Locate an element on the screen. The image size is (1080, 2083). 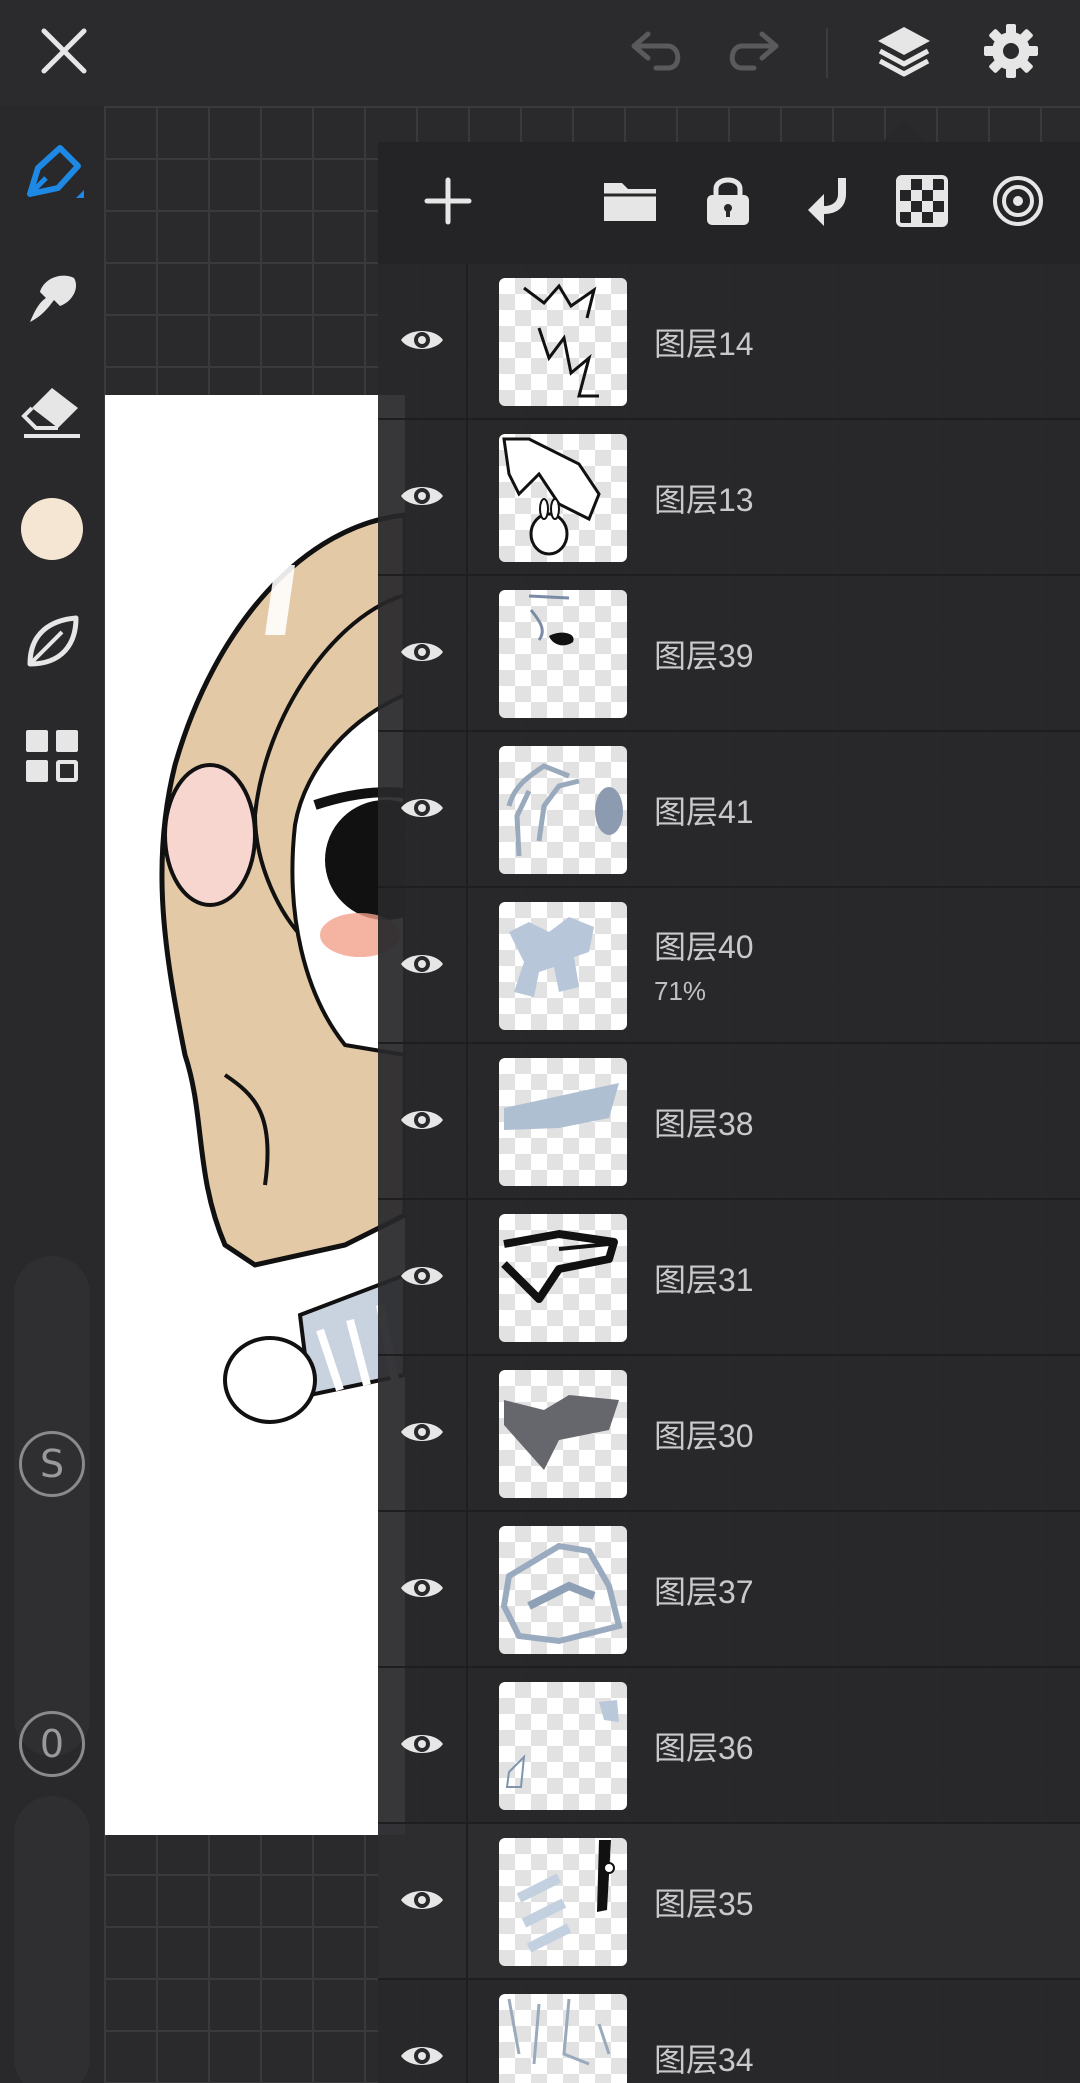
layer-name: 图层37 is located at coordinates (704, 1592).